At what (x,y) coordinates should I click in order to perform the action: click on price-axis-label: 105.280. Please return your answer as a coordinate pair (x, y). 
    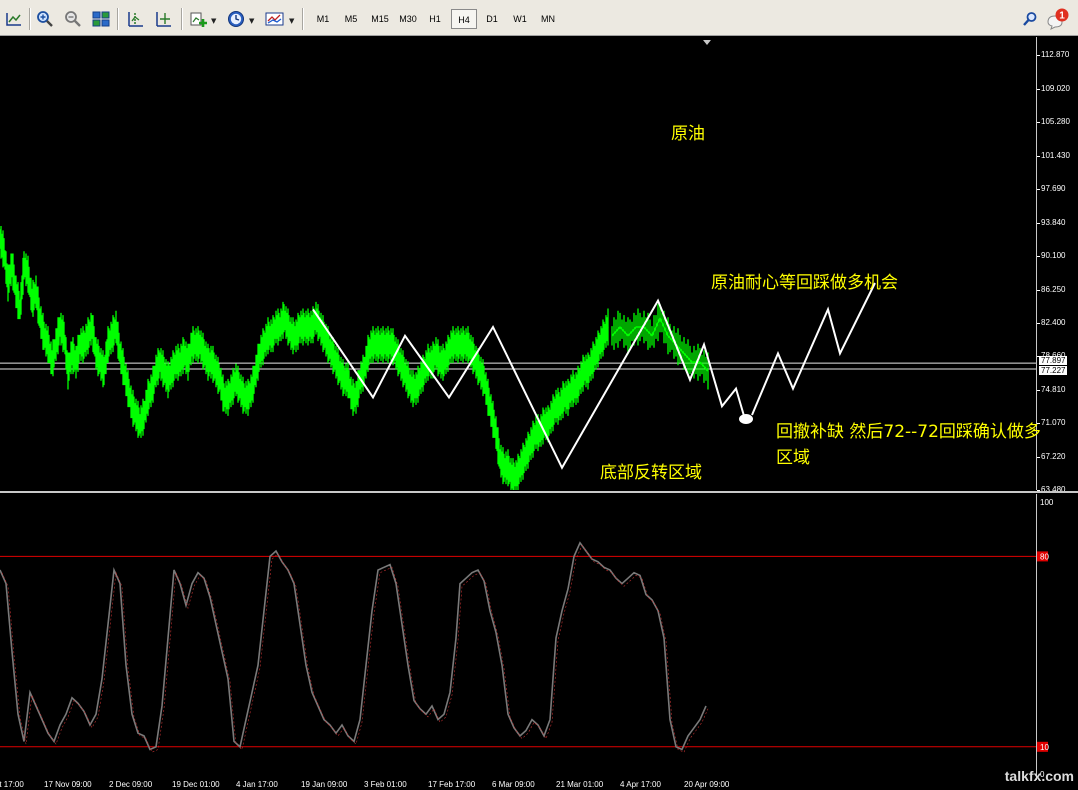
    Looking at the image, I should click on (1055, 122).